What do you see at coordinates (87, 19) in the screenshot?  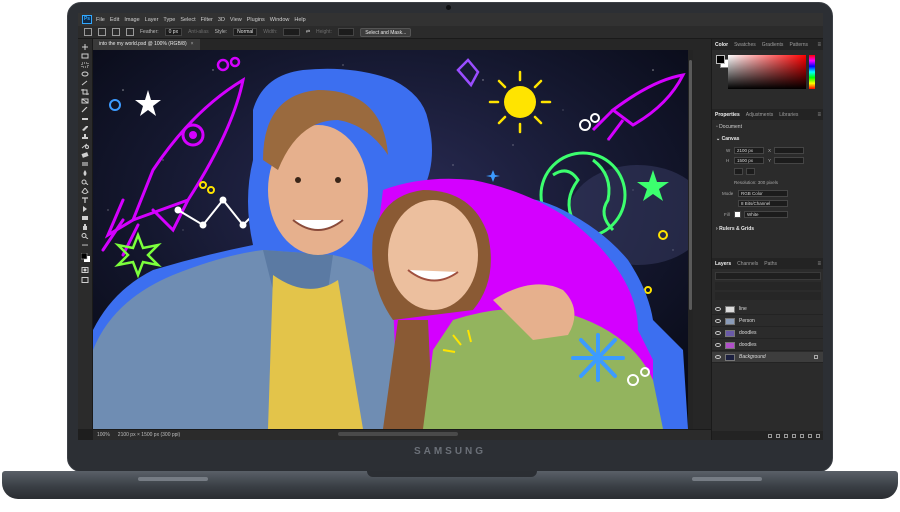 I see `photoshop-logo-icon: Ps` at bounding box center [87, 19].